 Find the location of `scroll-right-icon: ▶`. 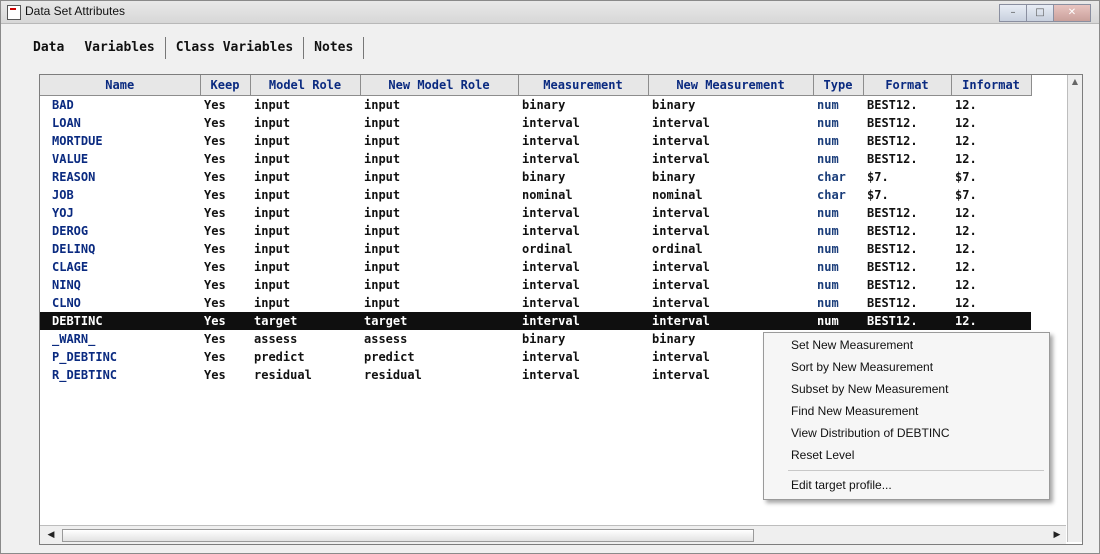

scroll-right-icon: ▶ is located at coordinates (1057, 535).